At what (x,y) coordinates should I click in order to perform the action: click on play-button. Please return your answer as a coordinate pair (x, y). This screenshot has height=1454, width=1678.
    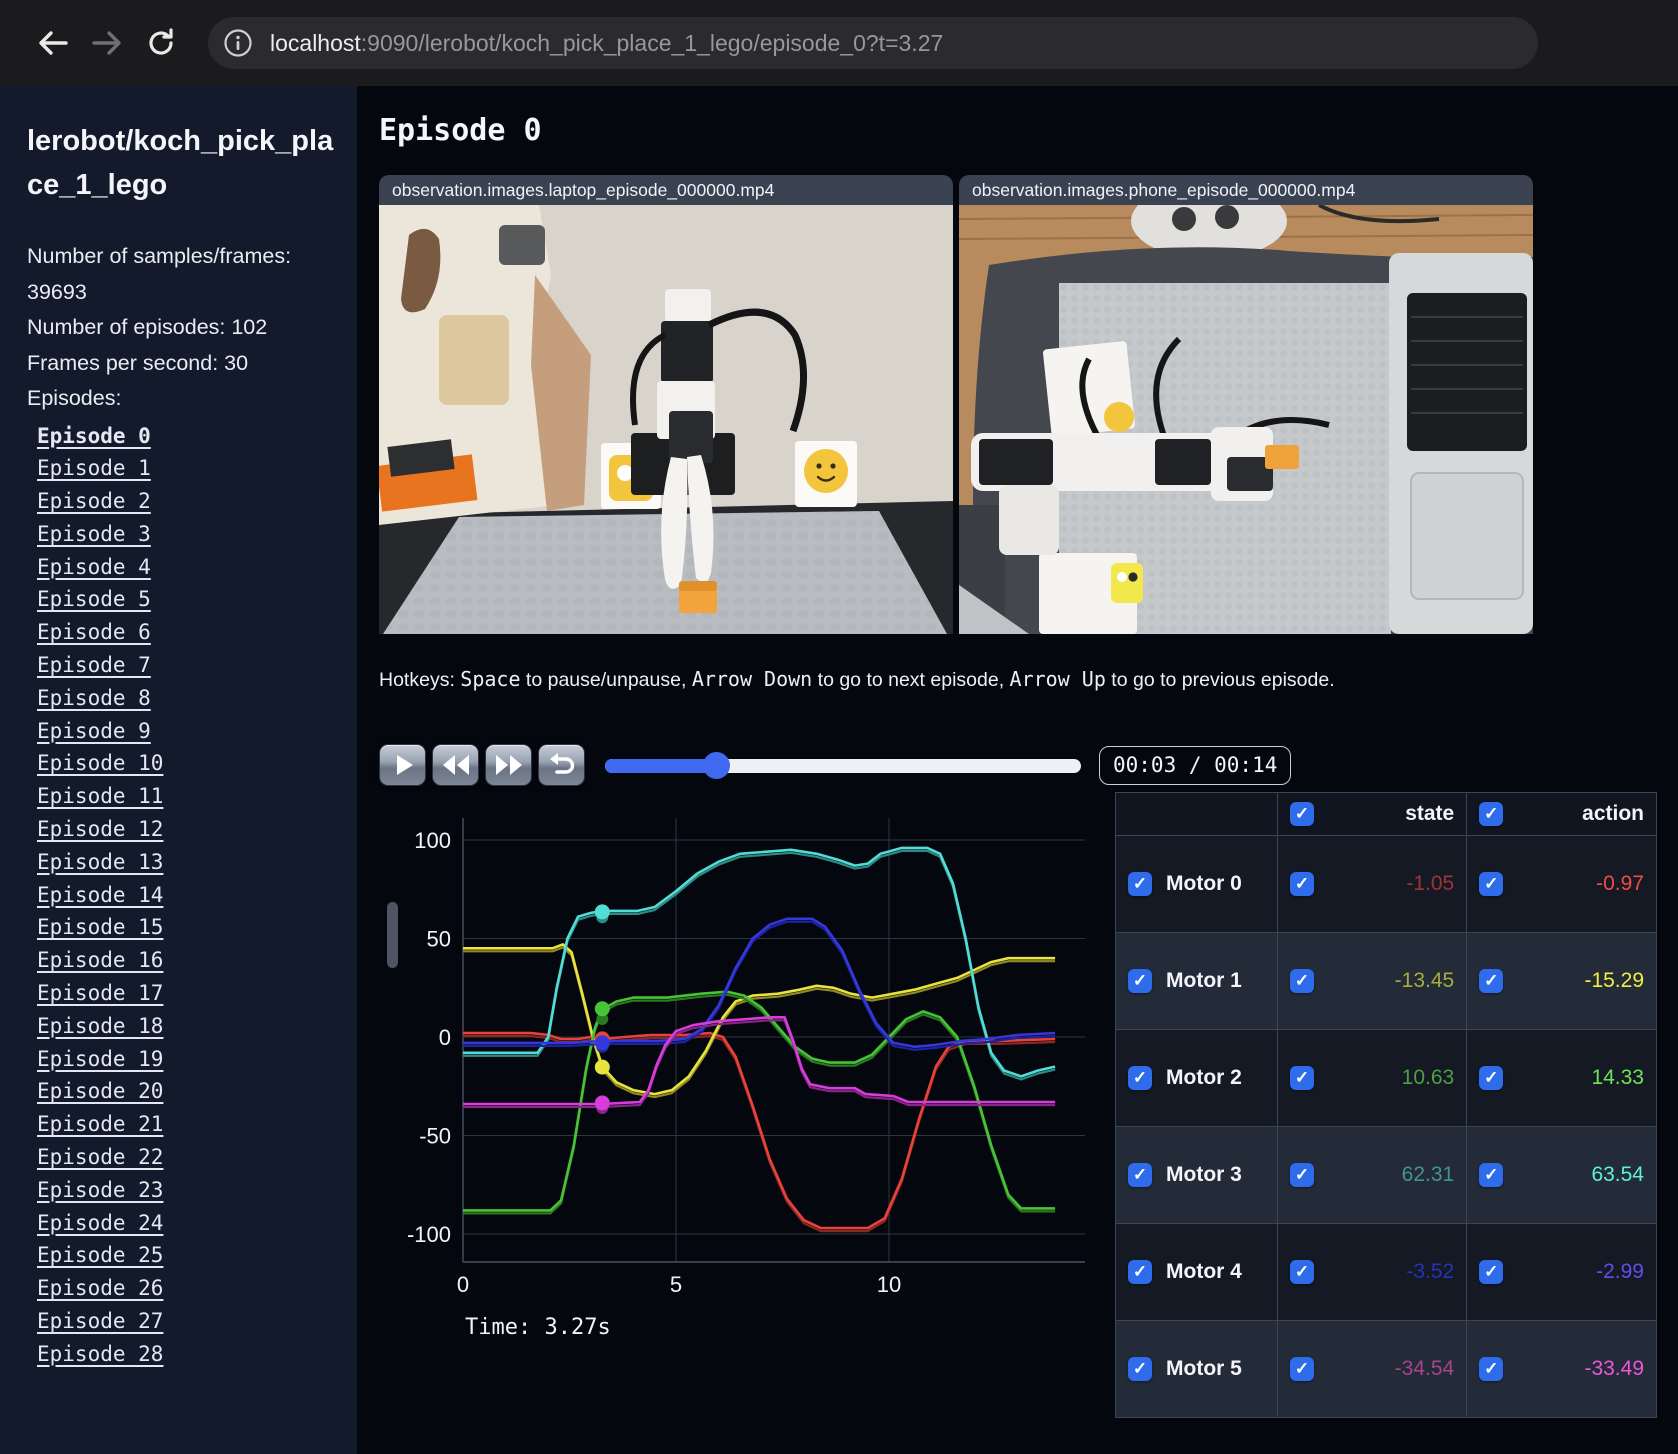
    Looking at the image, I should click on (402, 765).